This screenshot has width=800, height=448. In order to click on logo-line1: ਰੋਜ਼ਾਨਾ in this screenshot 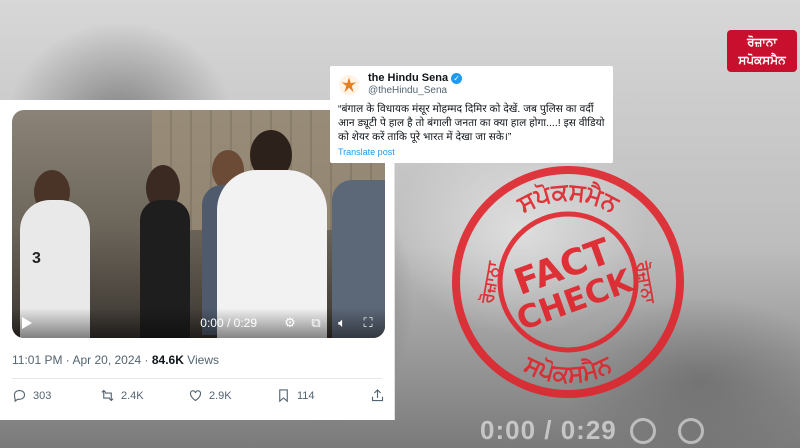, I will do `click(762, 42)`.